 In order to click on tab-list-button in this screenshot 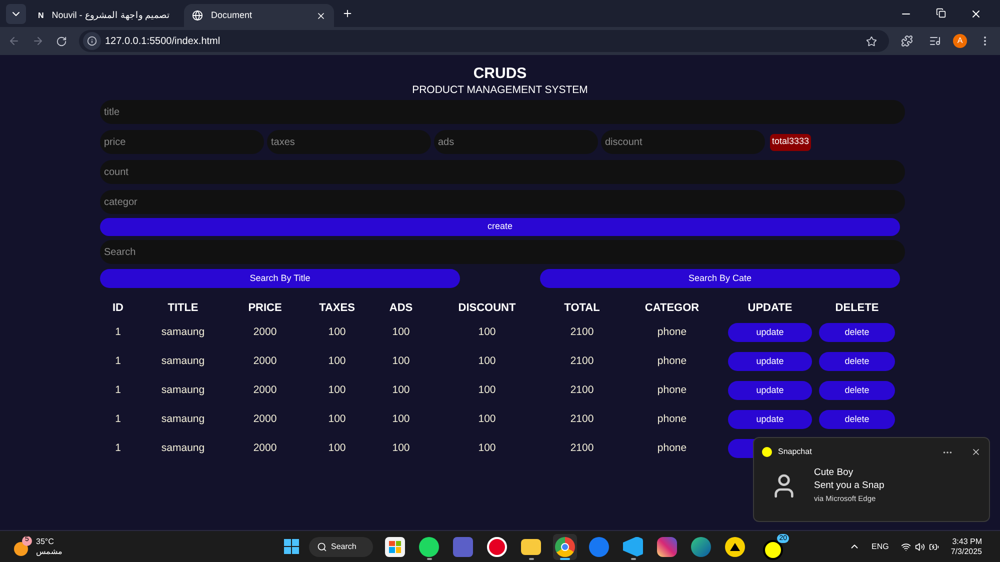, I will do `click(16, 14)`.